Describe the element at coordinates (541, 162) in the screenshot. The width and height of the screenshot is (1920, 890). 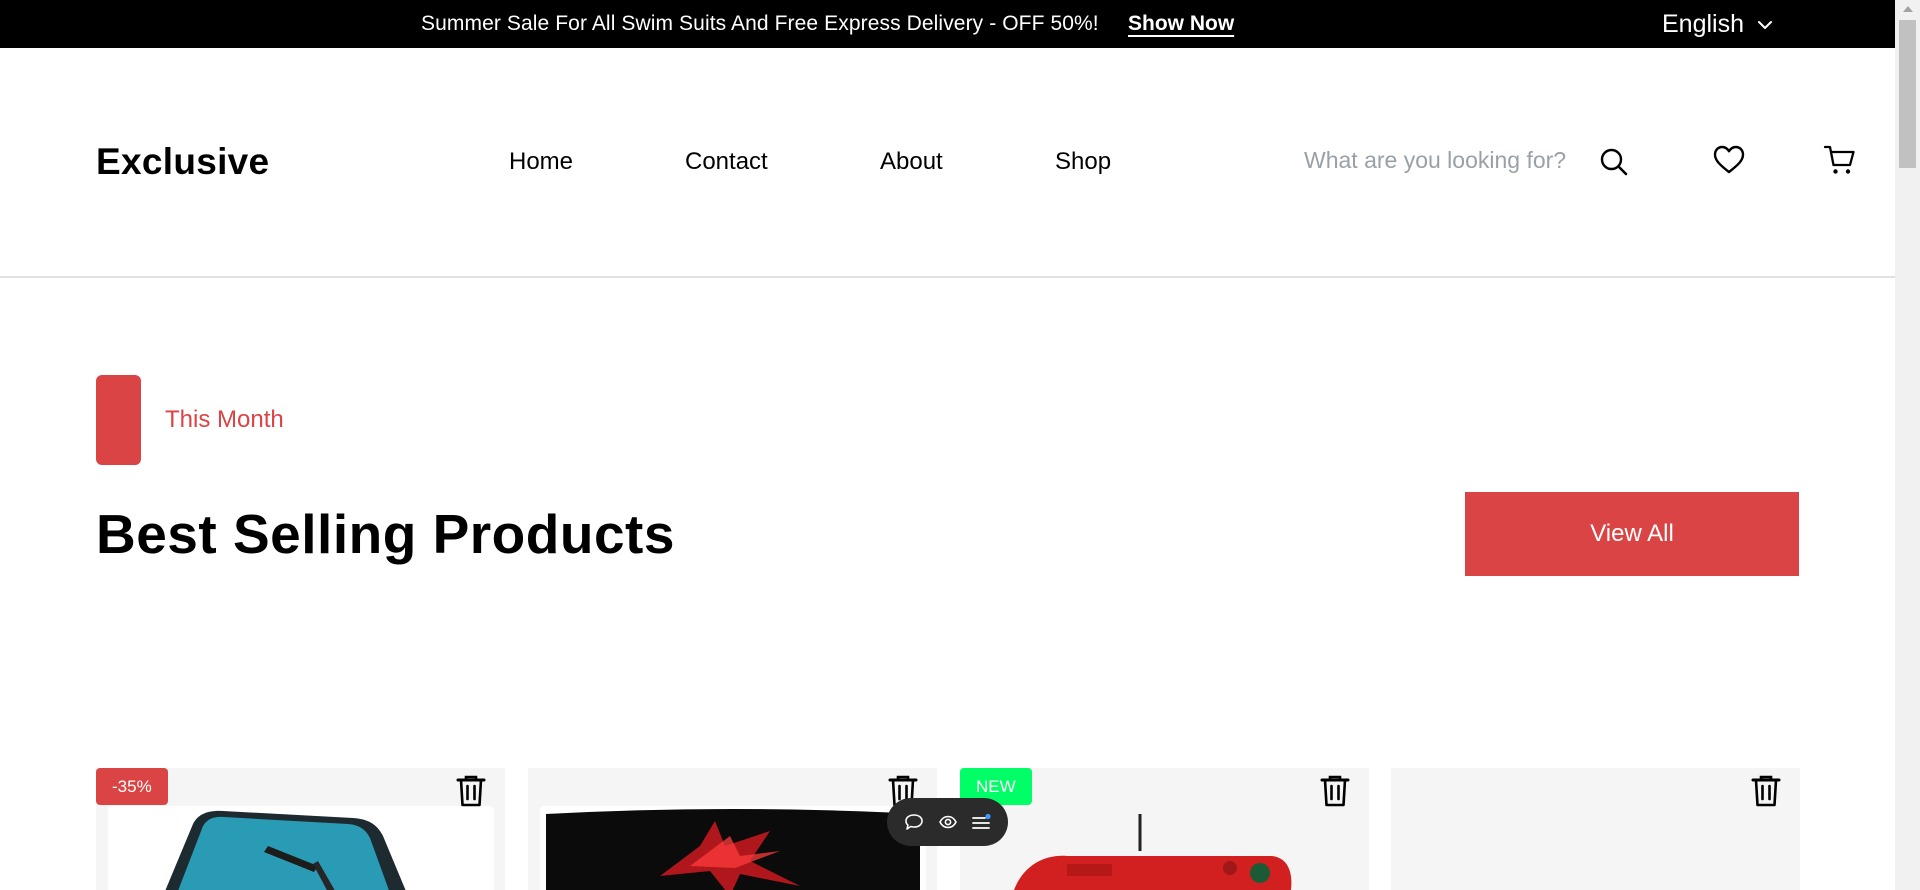
I see `nav-home: Home` at that location.